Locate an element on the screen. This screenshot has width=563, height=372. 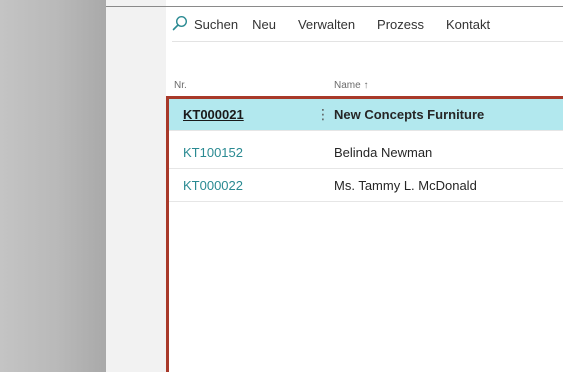
action-toolbar: Suchen Neu Verwalten Prozess Kontakt is located at coordinates (342, 24).